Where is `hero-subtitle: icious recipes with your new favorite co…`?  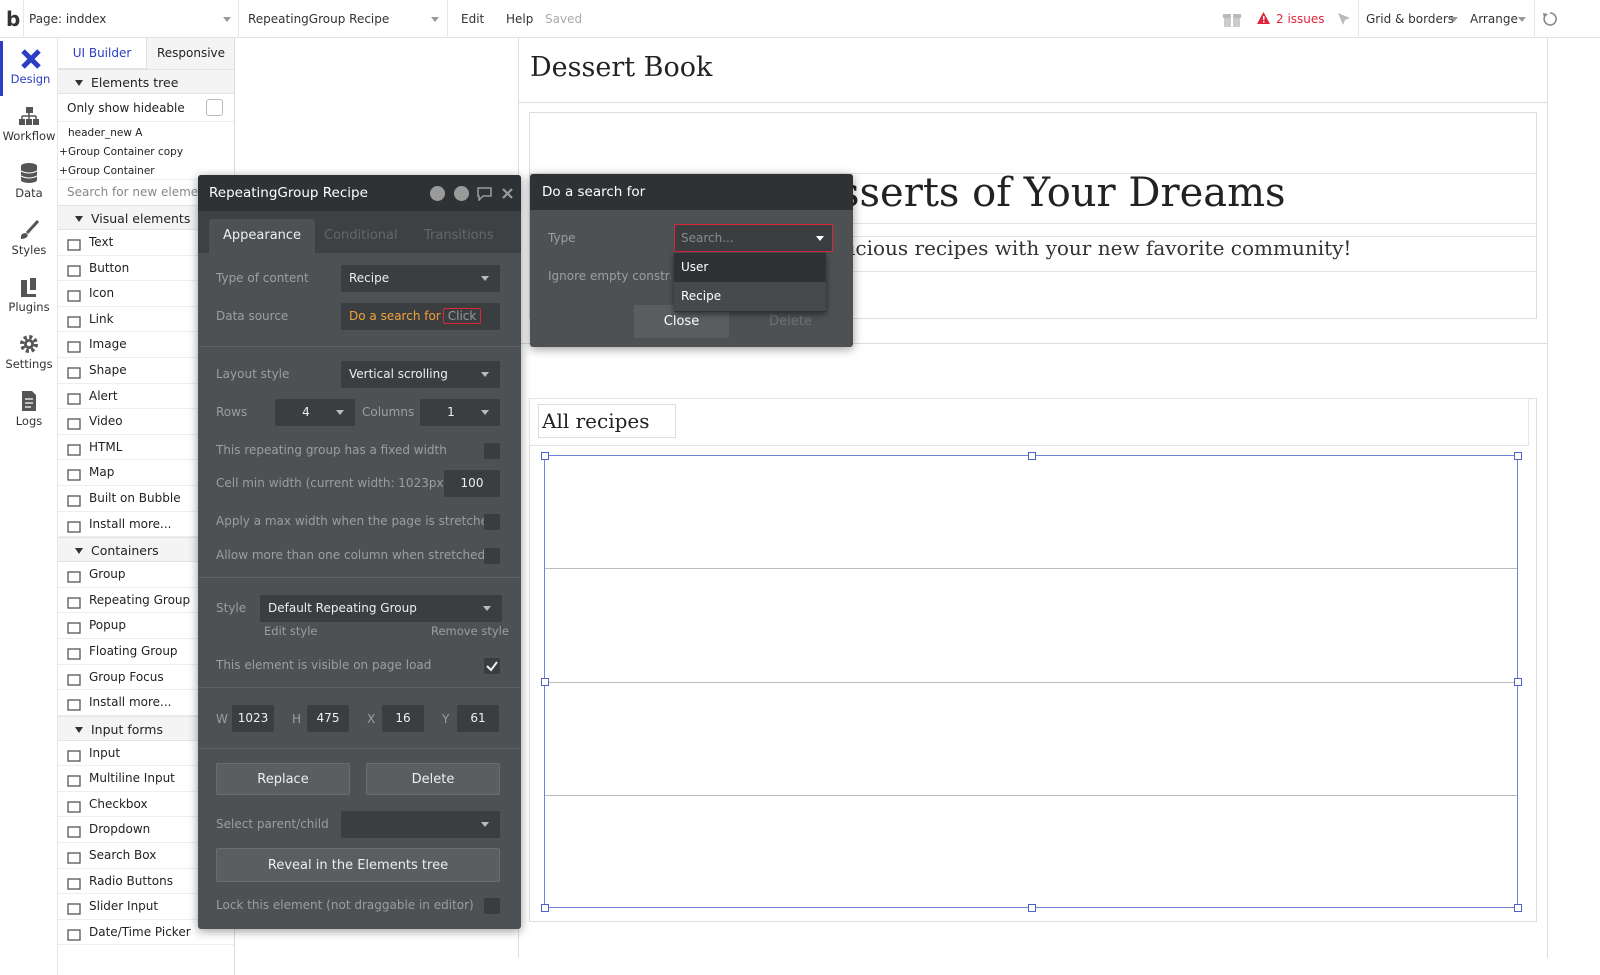
hero-subtitle: icious recipes with your new favorite co… is located at coordinates (1100, 248).